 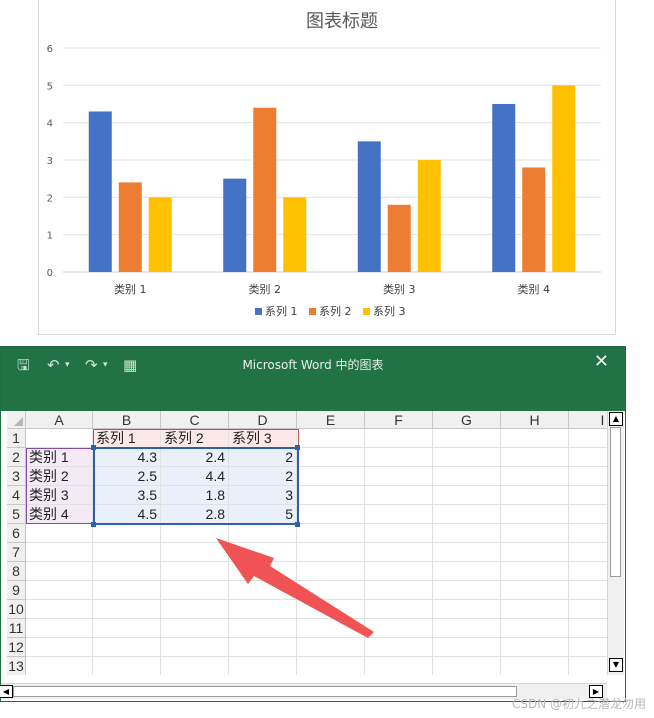 I want to click on cell-H9, so click(x=535, y=590).